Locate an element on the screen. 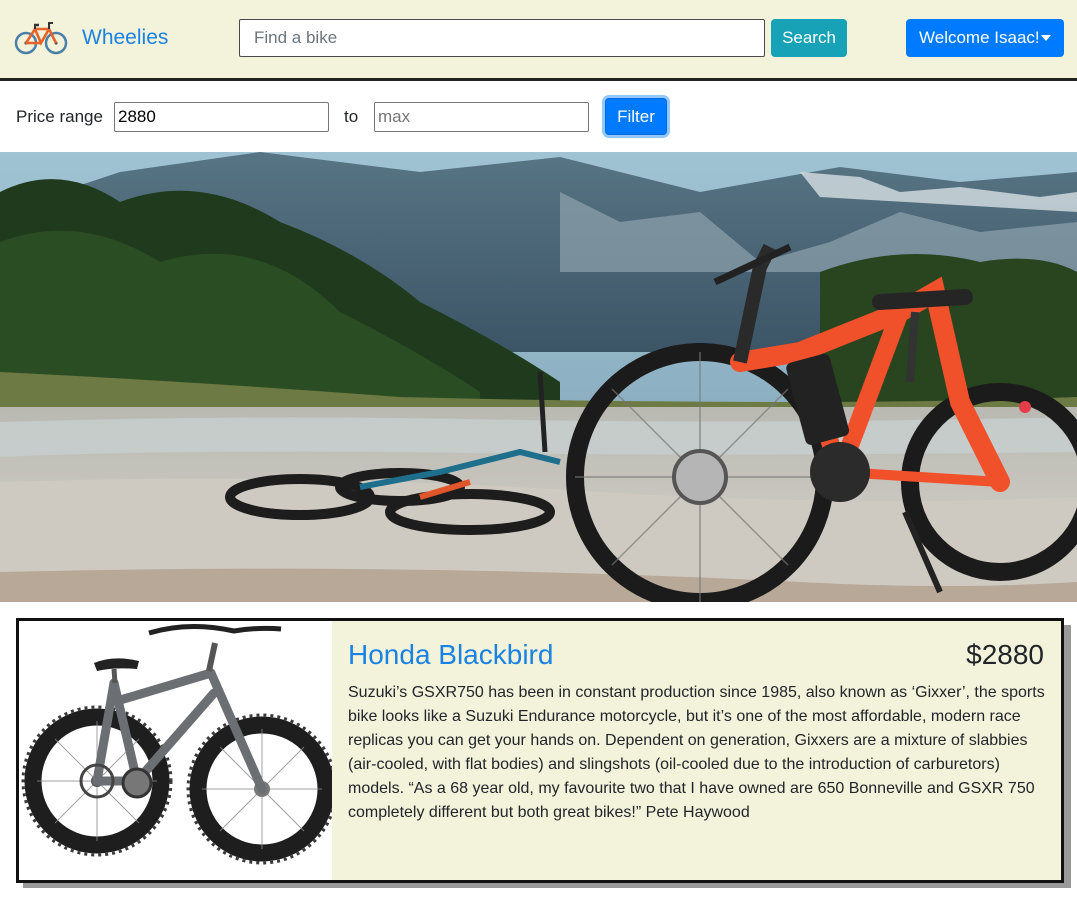 This screenshot has height=911, width=1077. caret-down-icon is located at coordinates (1046, 38).